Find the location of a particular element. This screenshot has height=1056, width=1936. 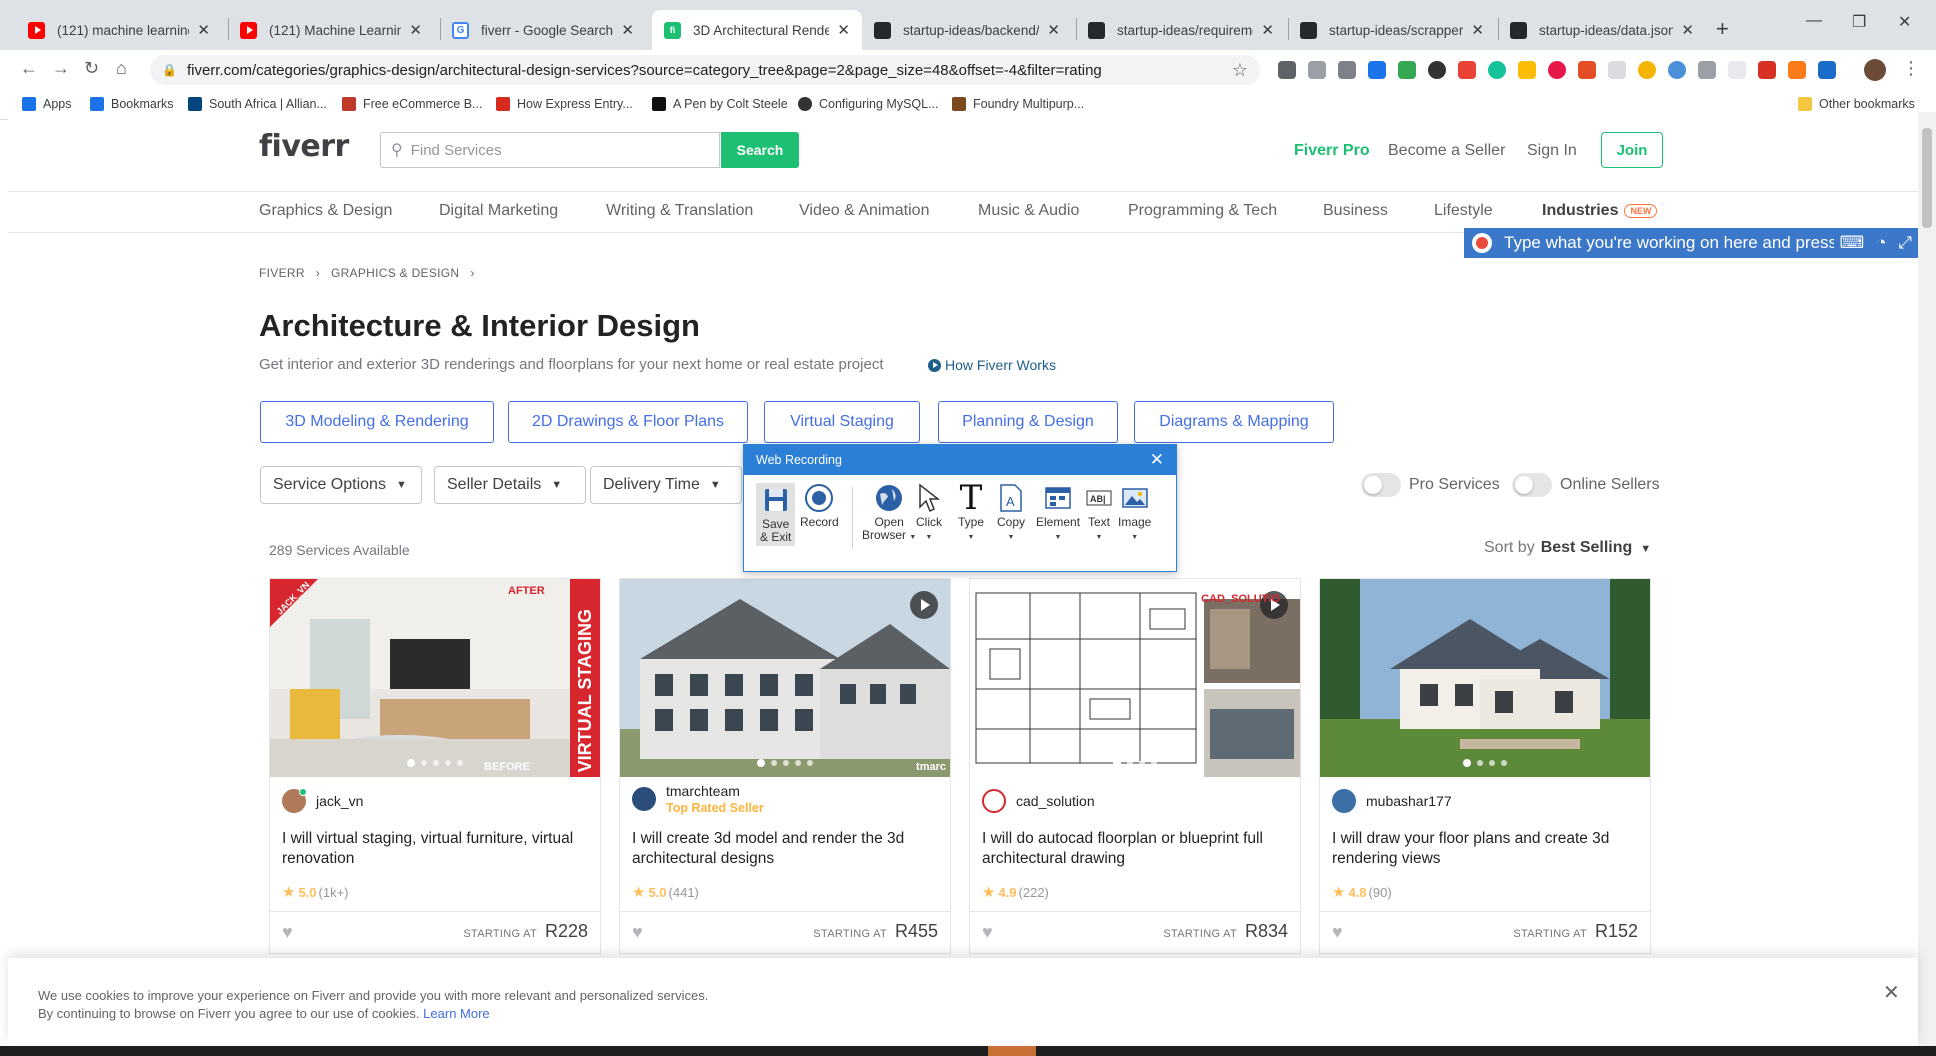

subcategory-diagrams-mapping: Diagrams & Mapping is located at coordinates (1234, 422).